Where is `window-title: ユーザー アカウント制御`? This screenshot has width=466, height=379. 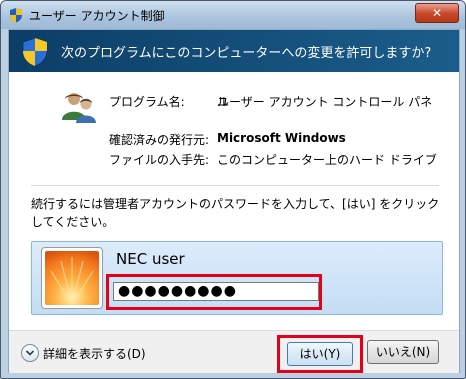 window-title: ユーザー アカウント制御 is located at coordinates (97, 16).